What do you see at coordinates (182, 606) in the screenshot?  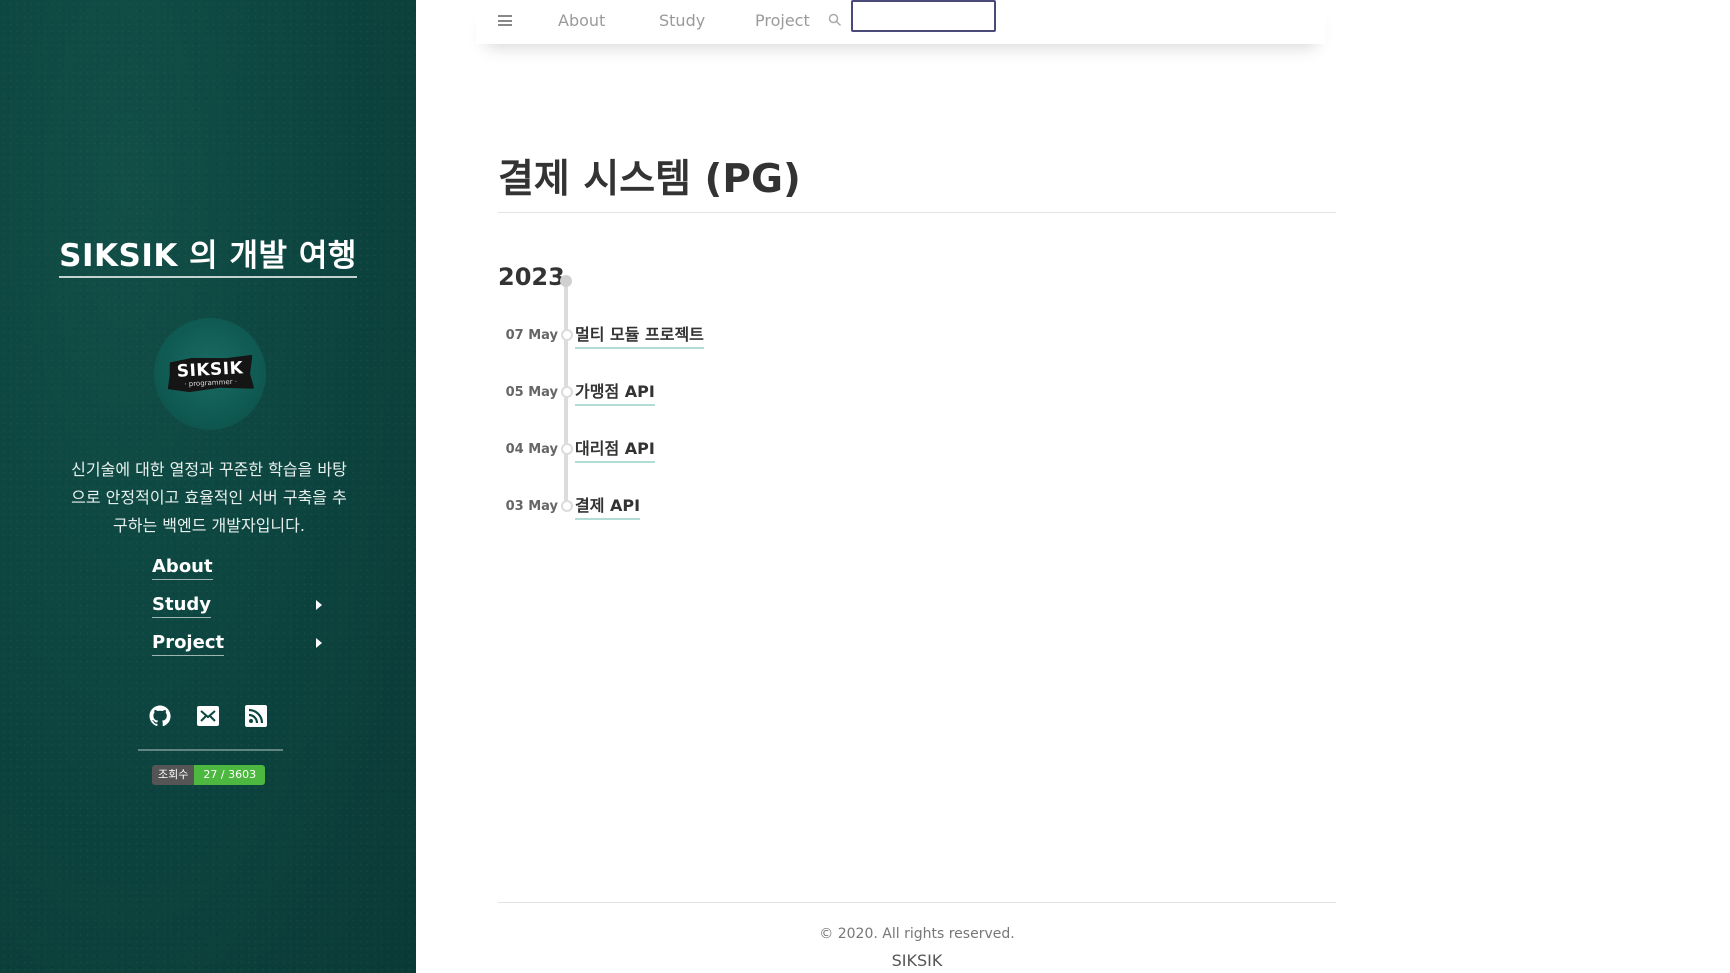 I see `sidebar-item-label: Study` at bounding box center [182, 606].